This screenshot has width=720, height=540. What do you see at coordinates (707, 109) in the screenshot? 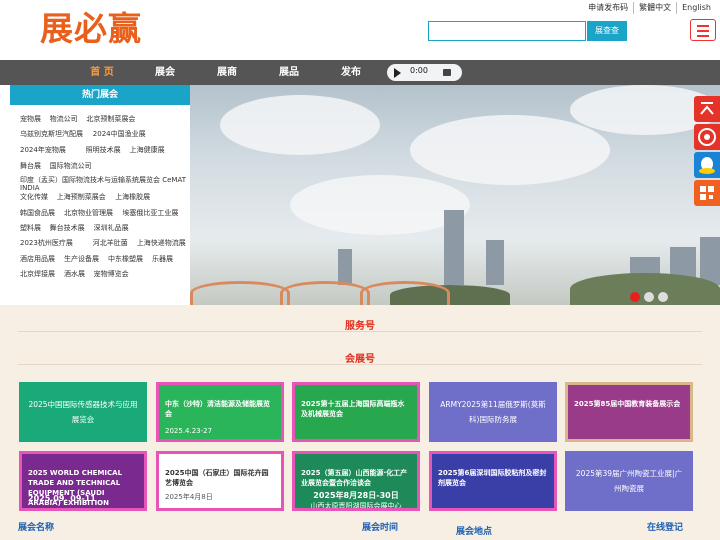
I see `back-to-top-icon` at bounding box center [707, 109].